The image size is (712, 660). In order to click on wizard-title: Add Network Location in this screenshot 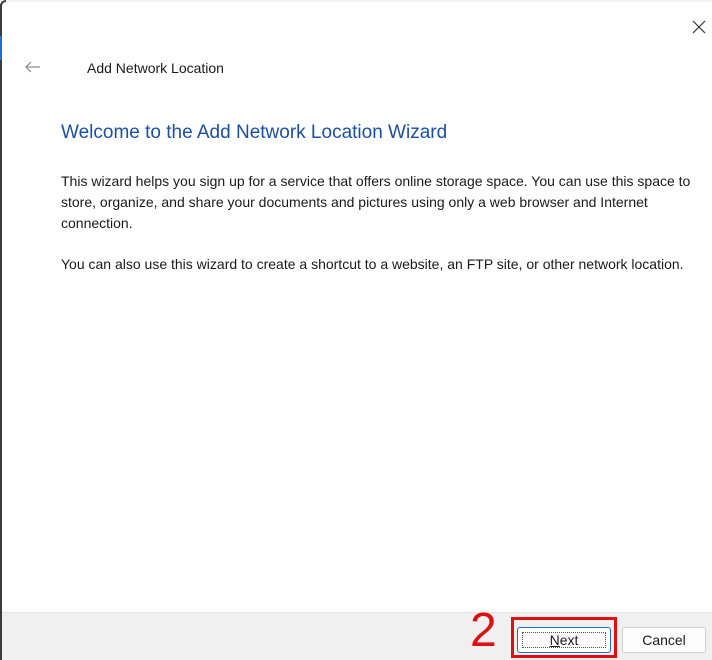, I will do `click(155, 68)`.